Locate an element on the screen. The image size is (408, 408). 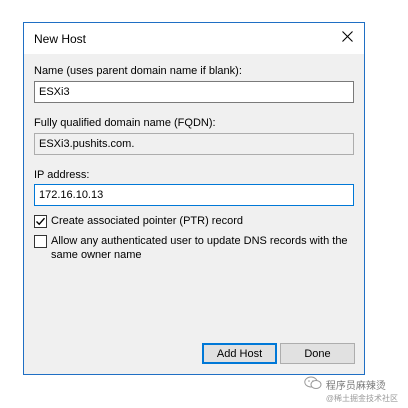
name-label: Name (uses parent domain name if blank): is located at coordinates (138, 71).